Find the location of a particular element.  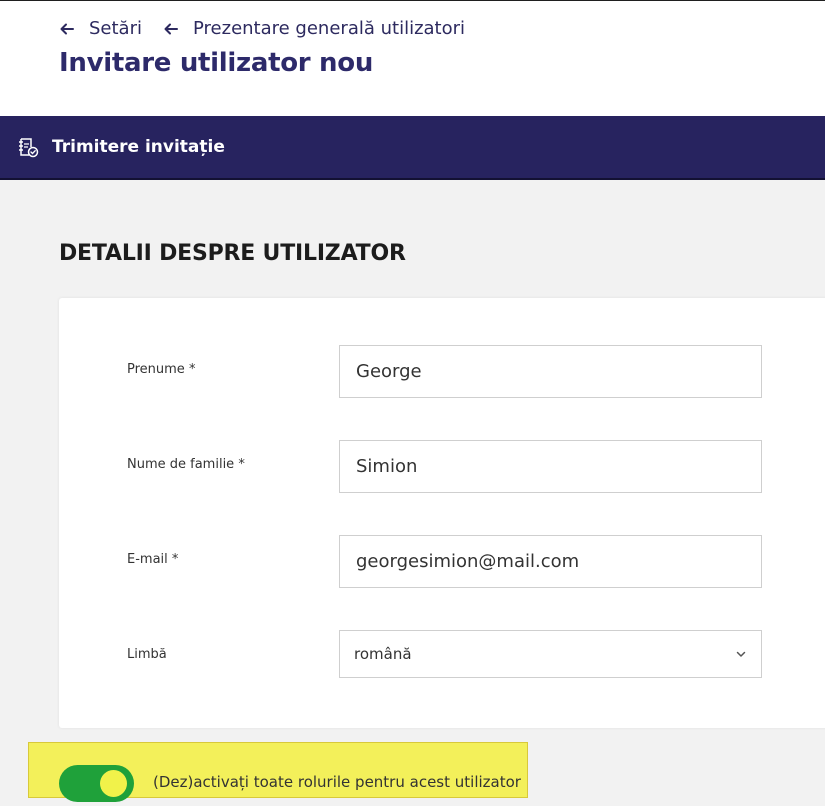

breadcrumb: Setări Prezentare generală utilizatori is located at coordinates (262, 28).